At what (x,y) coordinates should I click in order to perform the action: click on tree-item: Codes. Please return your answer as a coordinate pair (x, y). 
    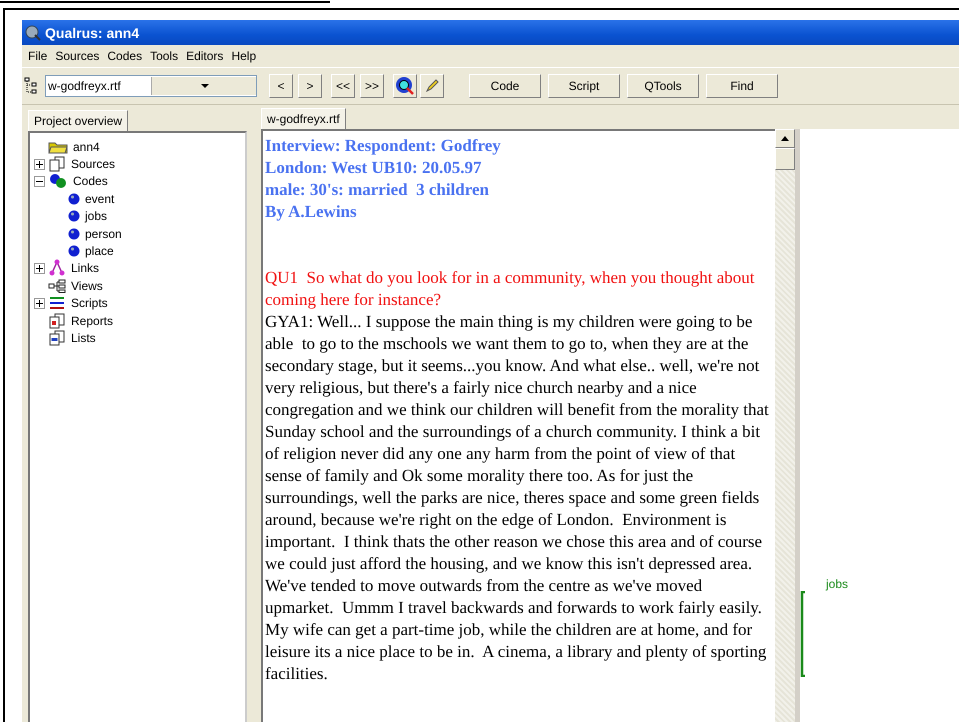
    Looking at the image, I should click on (89, 181).